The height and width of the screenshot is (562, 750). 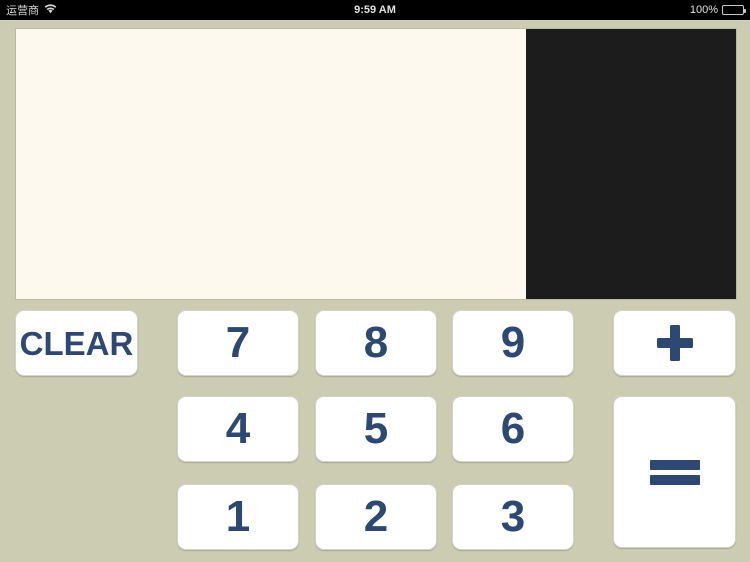 I want to click on key-6: 6, so click(x=513, y=429).